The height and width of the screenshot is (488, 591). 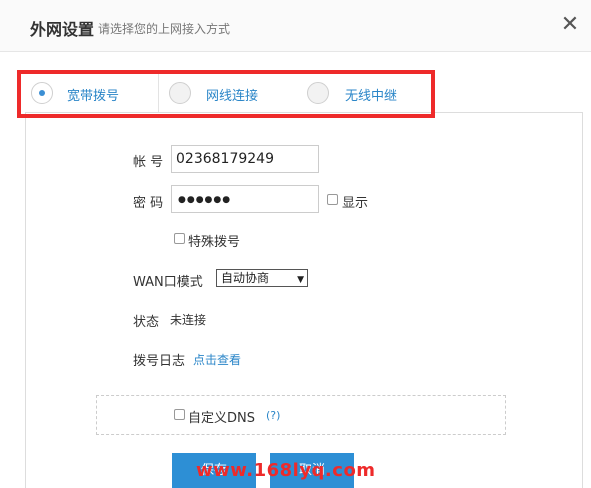 What do you see at coordinates (300, 280) in the screenshot?
I see `caret-down-icon: ▼` at bounding box center [300, 280].